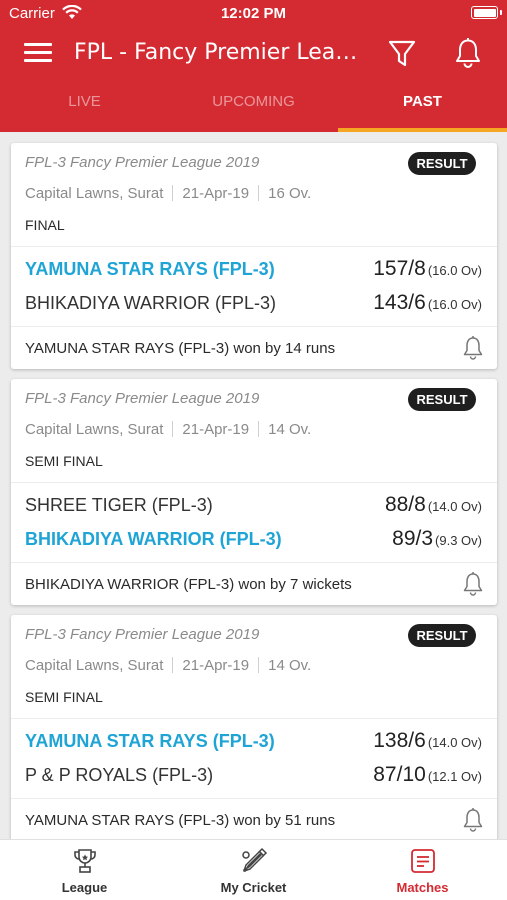 Image resolution: width=507 pixels, height=900 pixels. I want to click on team-1-runs: 157/8, so click(399, 268).